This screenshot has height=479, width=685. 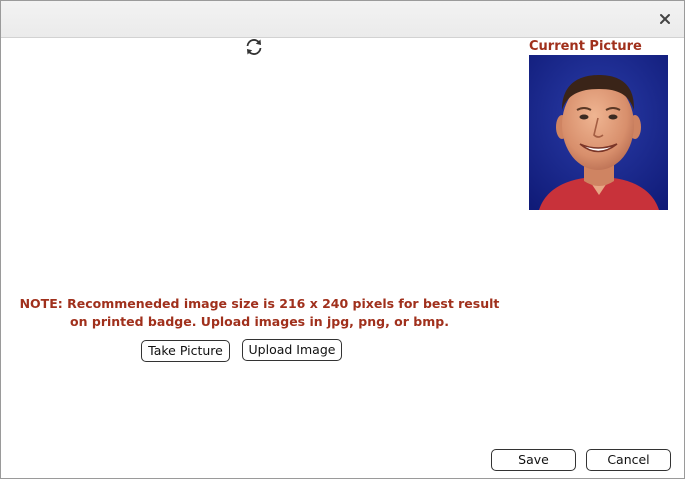 I want to click on underlay-text-fragment: ˉ ˉ ˉ ˉ ˉ ˉ ˉ ˉ, so click(x=126, y=5).